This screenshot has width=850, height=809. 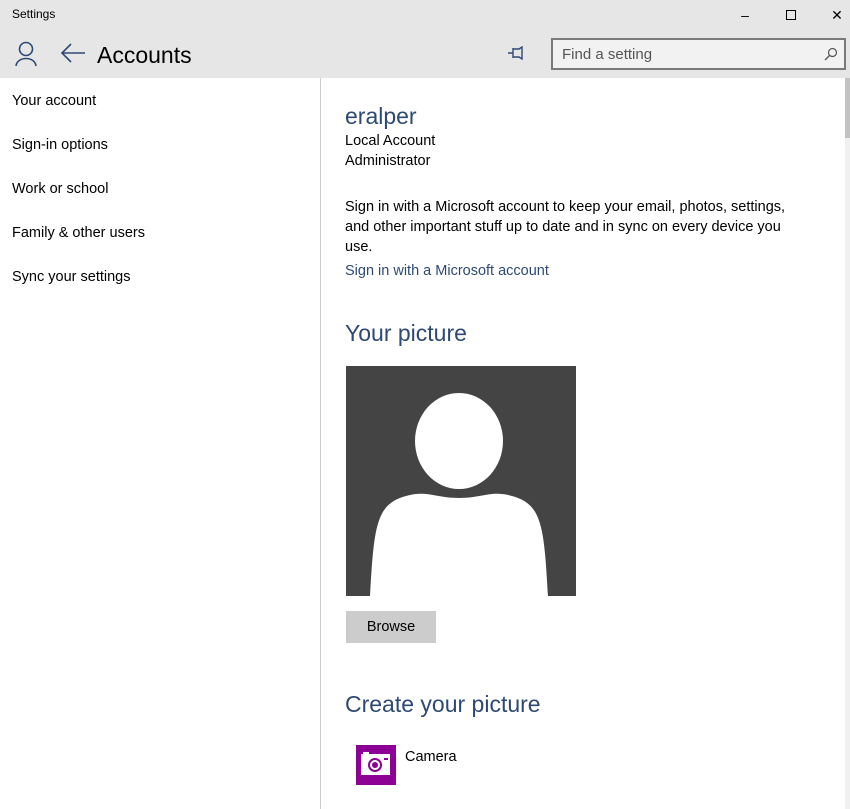 I want to click on scrollbar-thumb, so click(x=847, y=108).